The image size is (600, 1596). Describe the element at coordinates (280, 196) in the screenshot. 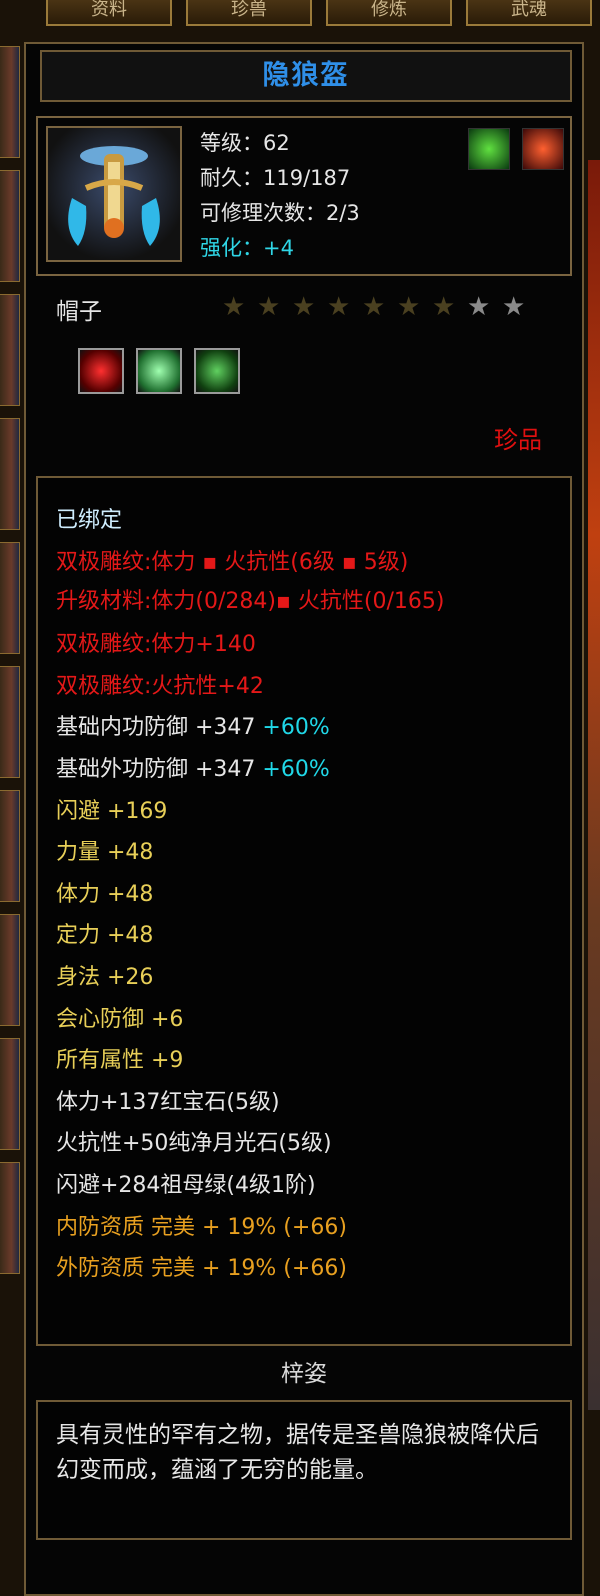

I see `item-stats: 等级：62 耐久：119/187 可修理次数：2/3 强化：+4` at that location.